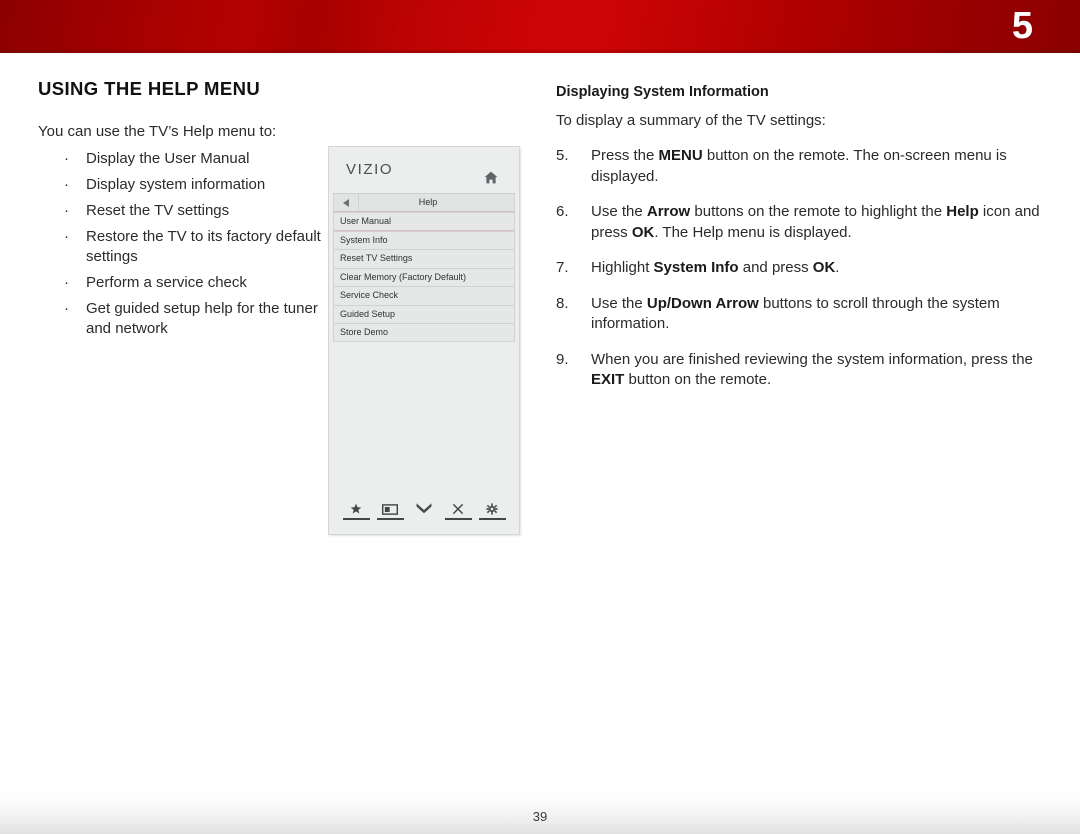  What do you see at coordinates (424, 239) in the screenshot?
I see `tv-menu-item: System Info` at bounding box center [424, 239].